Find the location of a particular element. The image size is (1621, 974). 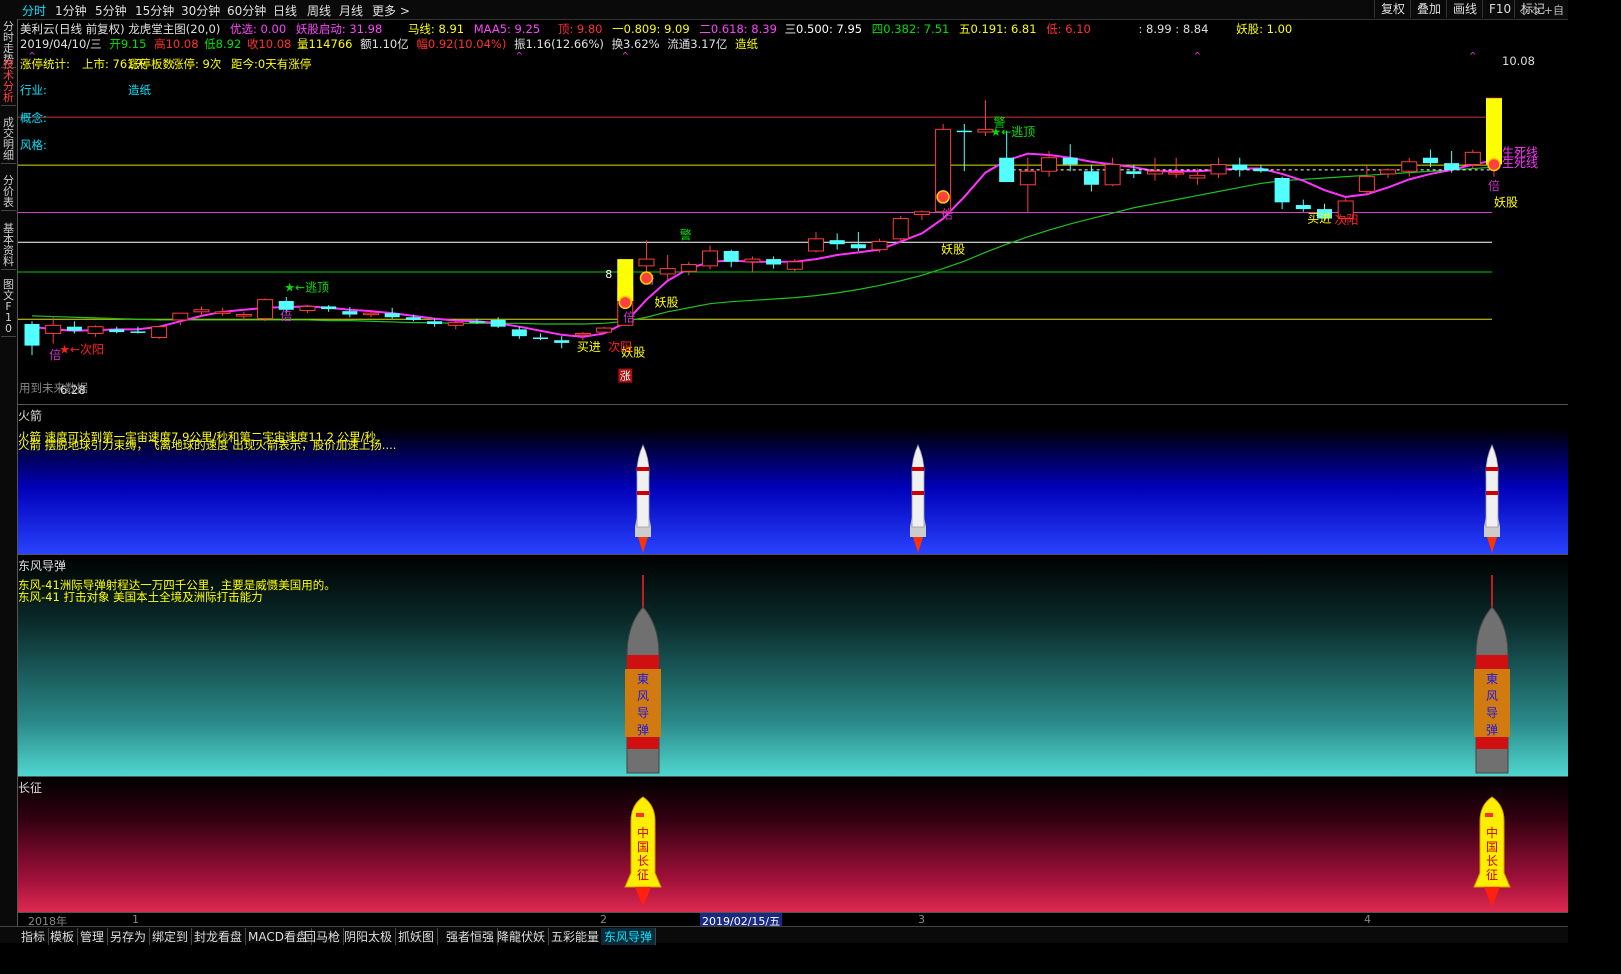

indicator-tab-1: 模板 is located at coordinates (63, 936).